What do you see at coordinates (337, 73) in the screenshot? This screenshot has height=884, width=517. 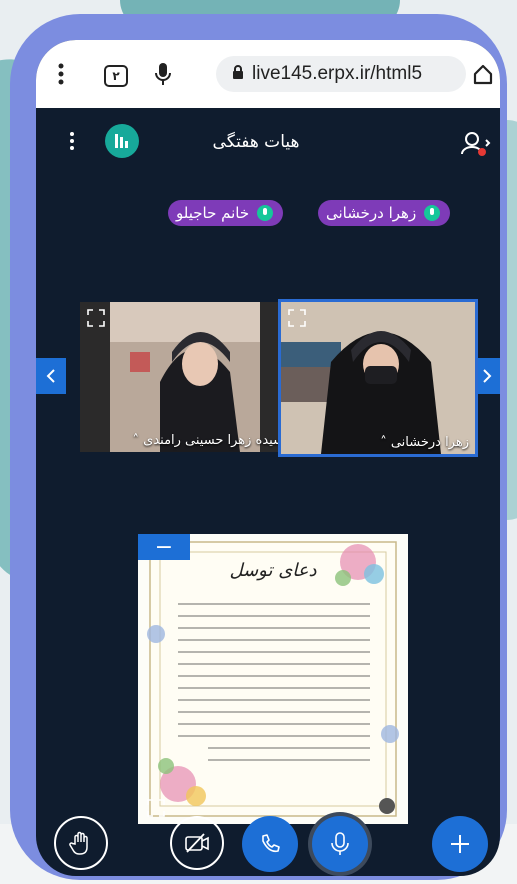 I see `url-text: live145.erpx.ir/html5` at bounding box center [337, 73].